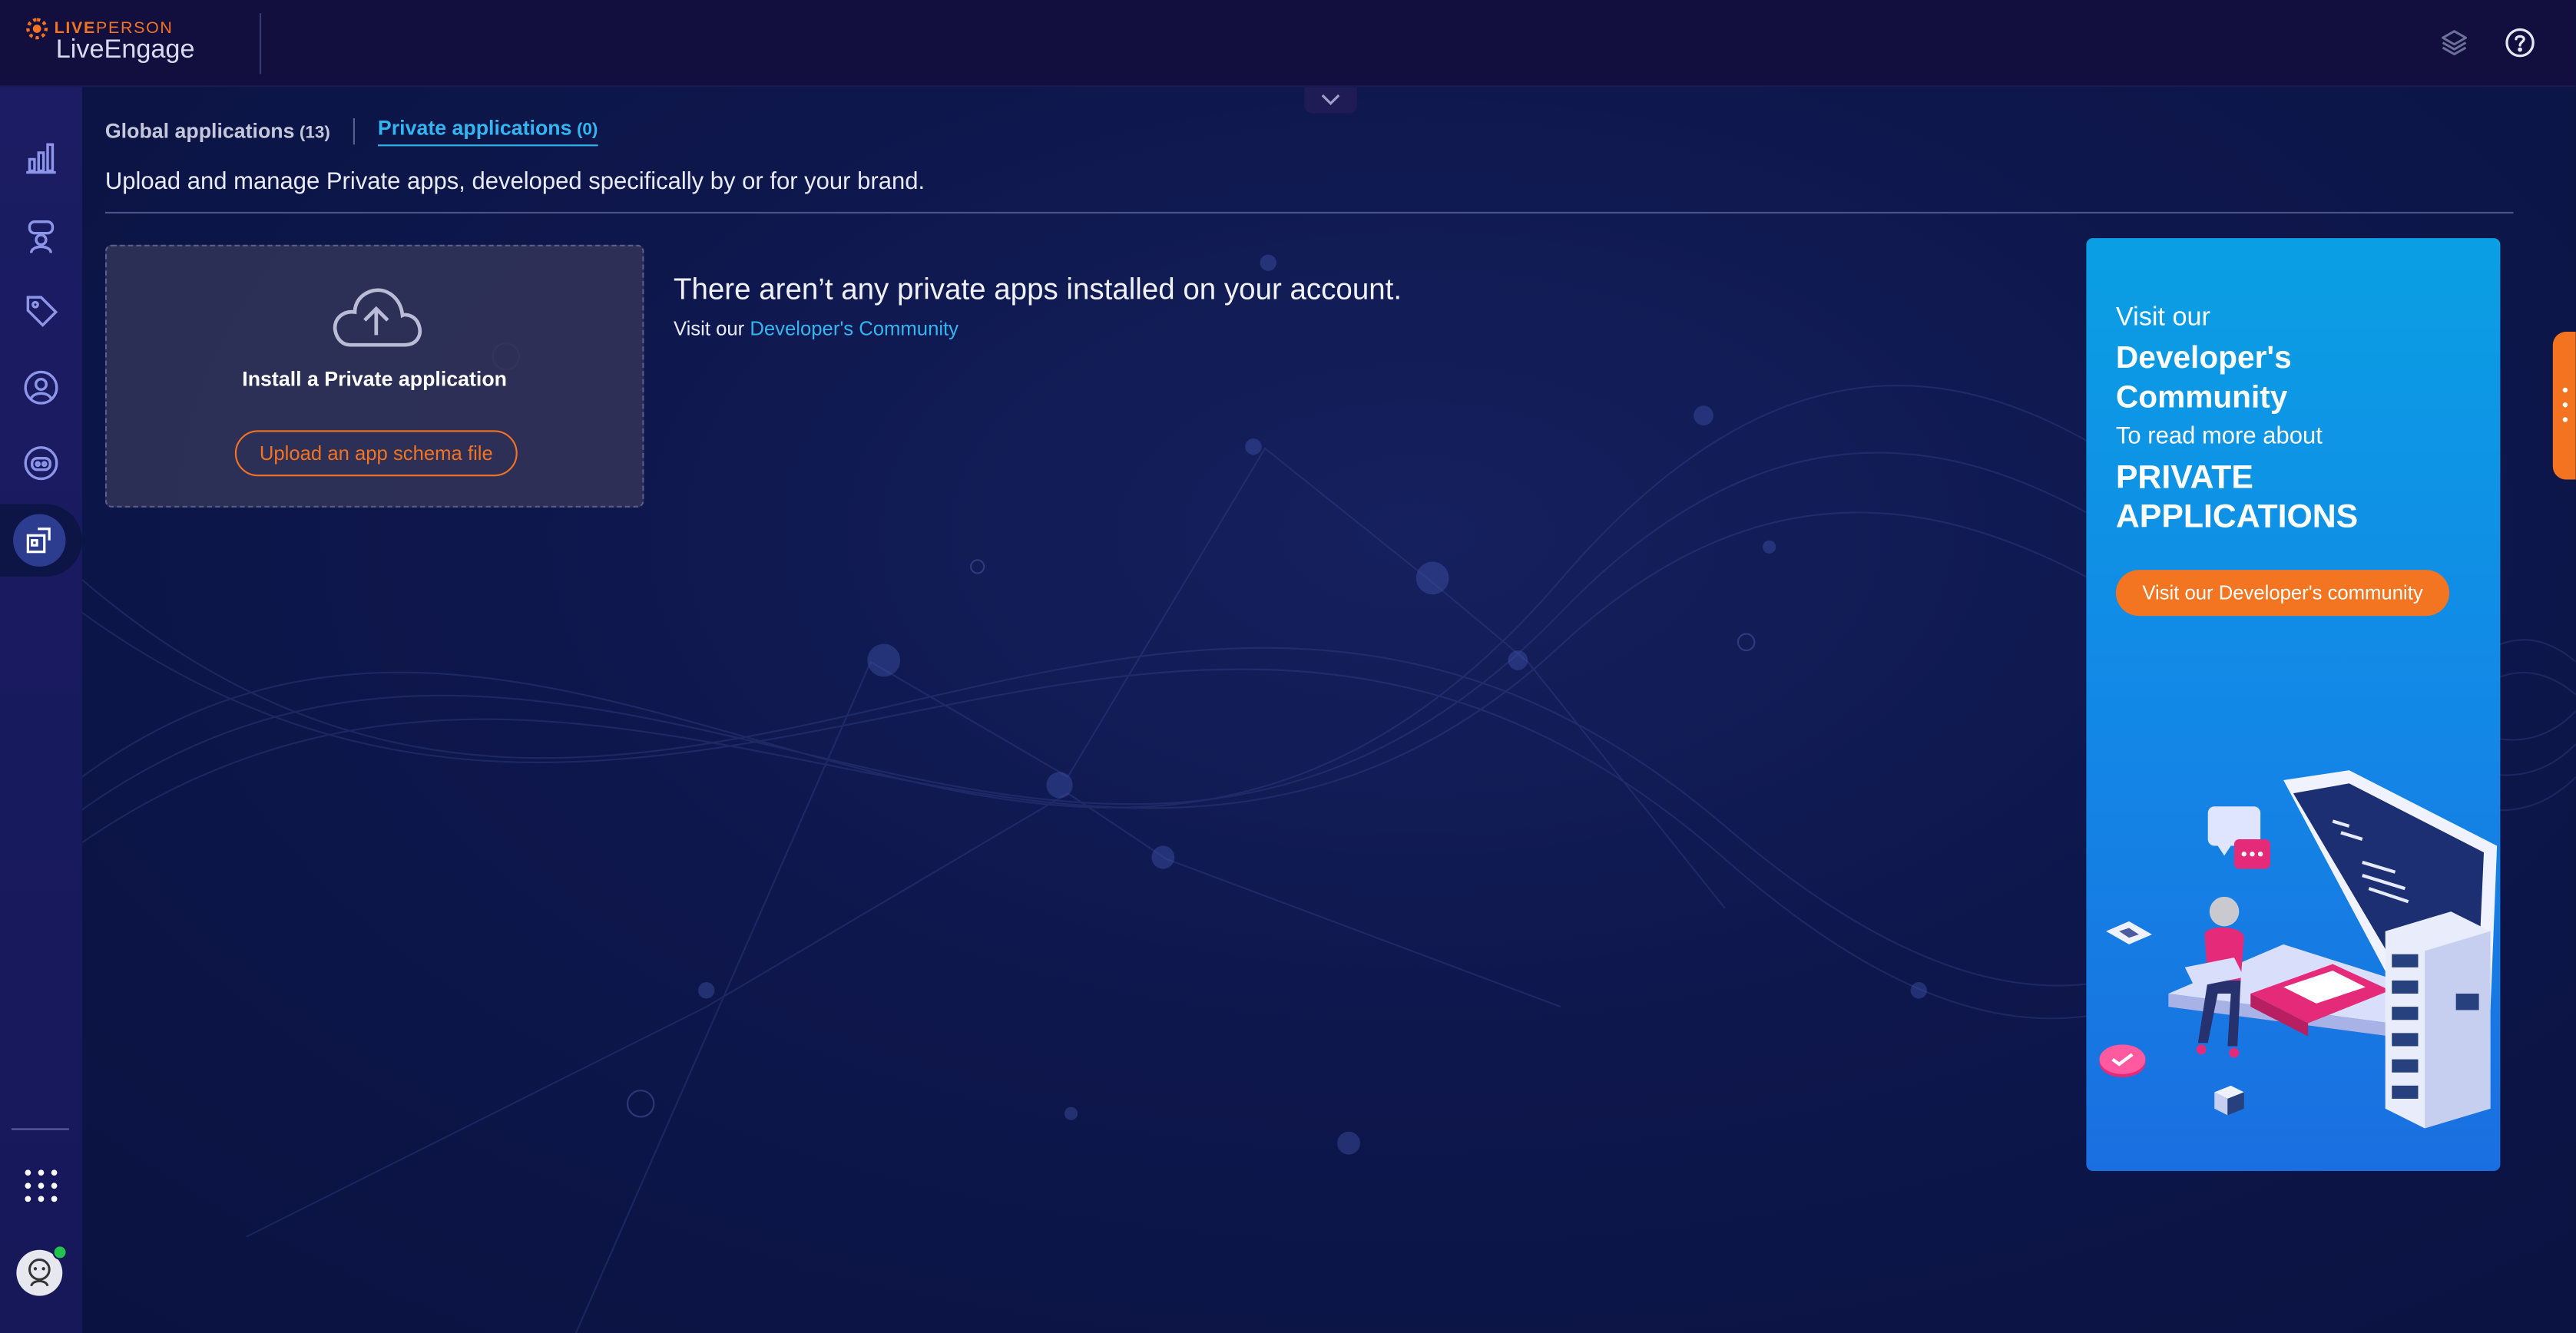 The height and width of the screenshot is (1333, 2576). What do you see at coordinates (474, 128) in the screenshot?
I see `tab-private-label: Private applications` at bounding box center [474, 128].